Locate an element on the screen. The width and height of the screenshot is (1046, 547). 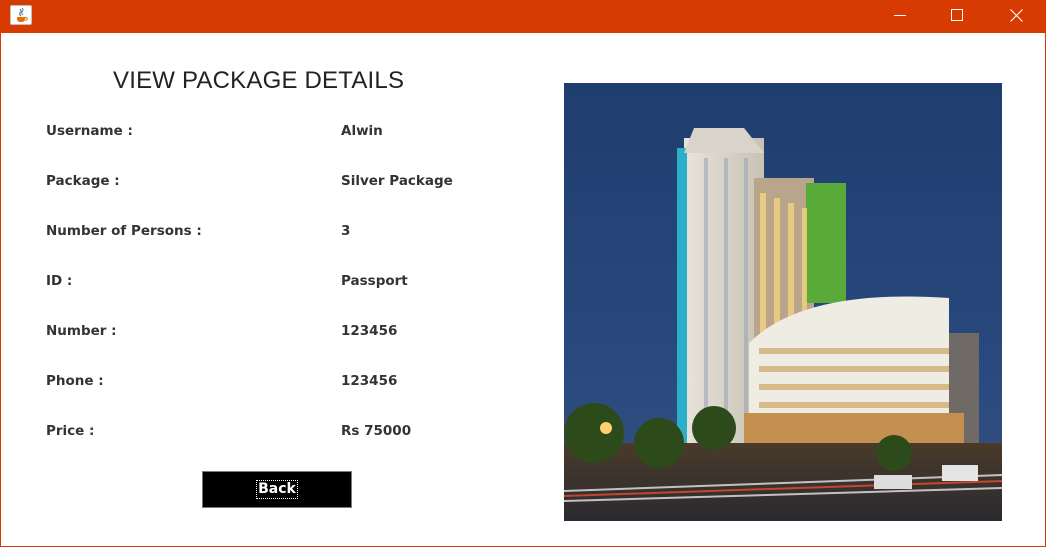
package-label: Package : is located at coordinates (83, 181).